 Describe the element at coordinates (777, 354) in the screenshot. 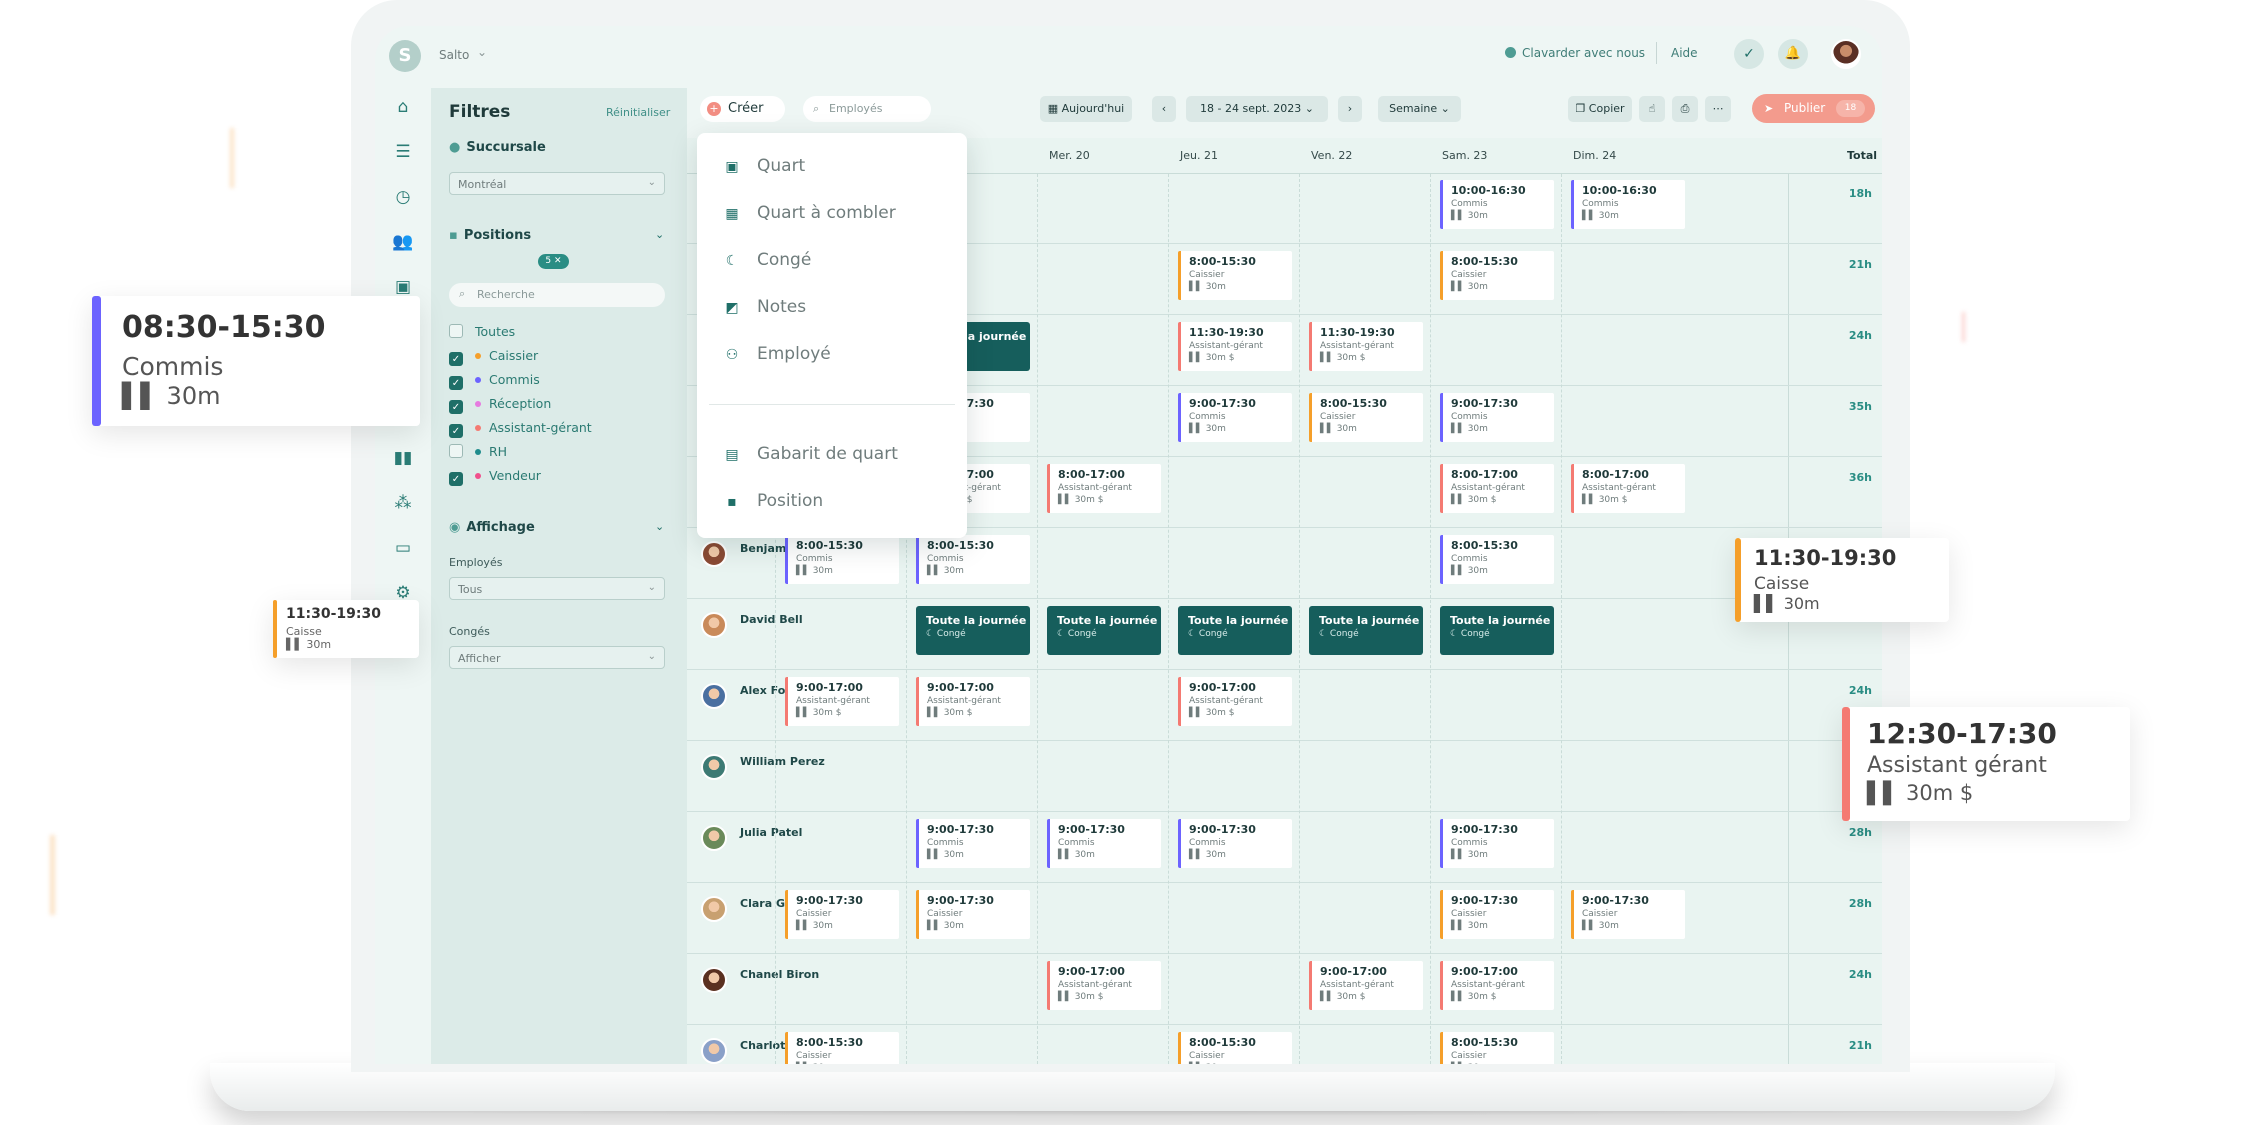

I see `menu-item-employee: ⚇ Employé` at that location.